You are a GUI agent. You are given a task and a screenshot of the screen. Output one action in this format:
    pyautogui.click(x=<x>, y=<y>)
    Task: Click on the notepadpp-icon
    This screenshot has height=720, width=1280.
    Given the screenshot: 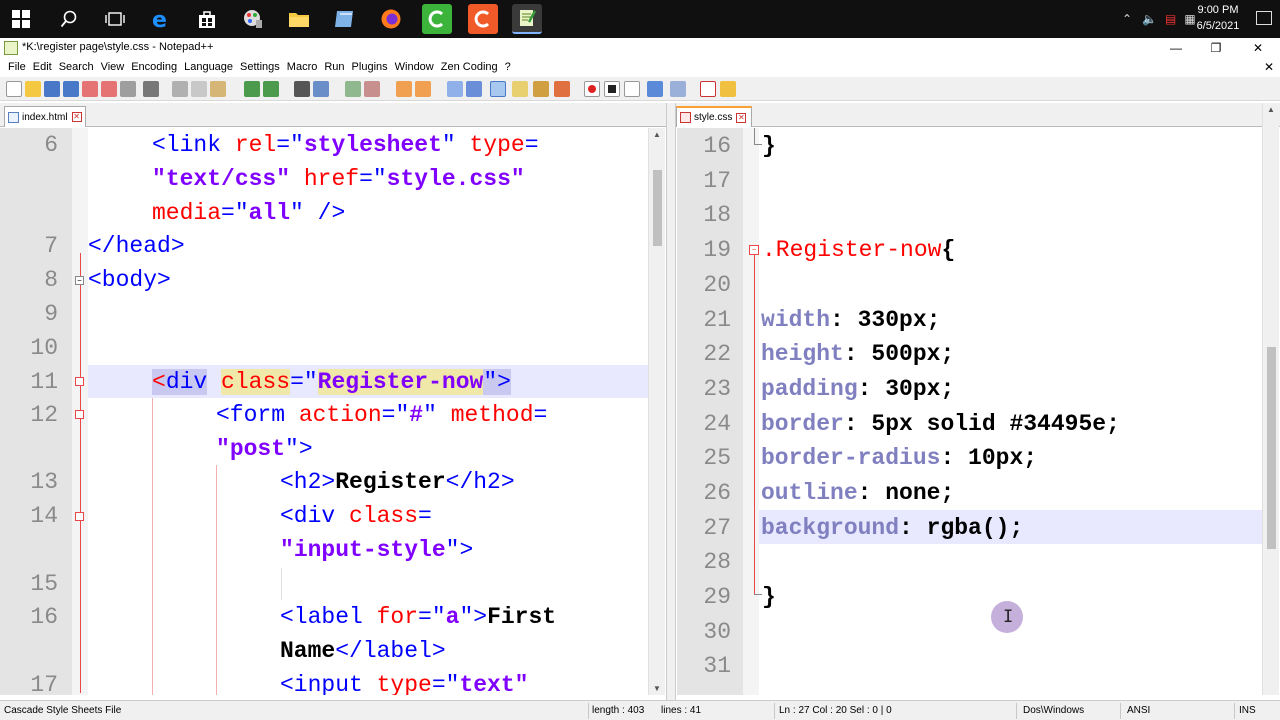 What is the action you would take?
    pyautogui.click(x=527, y=19)
    